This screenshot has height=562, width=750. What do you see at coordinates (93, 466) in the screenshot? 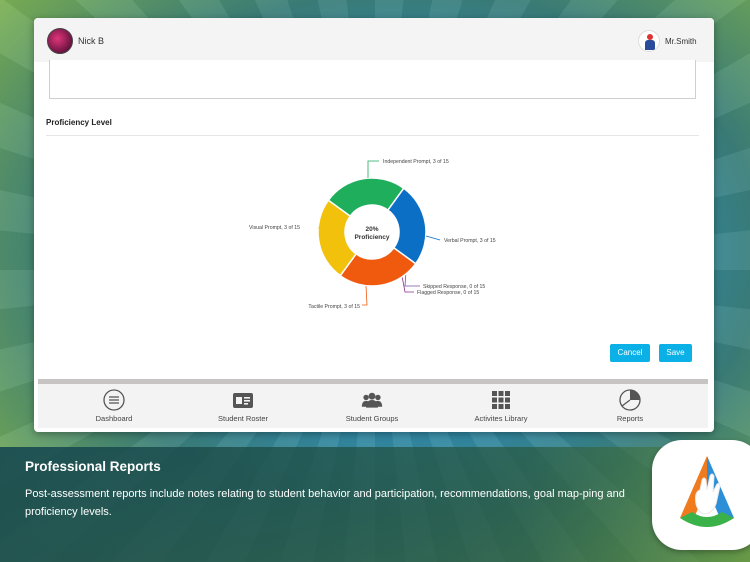
I see `footer-title: Professional Reports` at bounding box center [93, 466].